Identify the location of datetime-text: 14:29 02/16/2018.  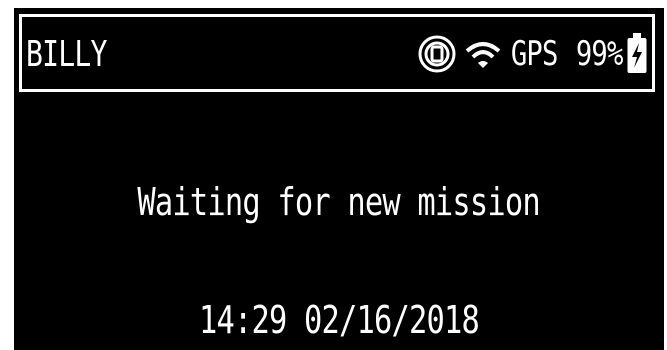
(339, 320).